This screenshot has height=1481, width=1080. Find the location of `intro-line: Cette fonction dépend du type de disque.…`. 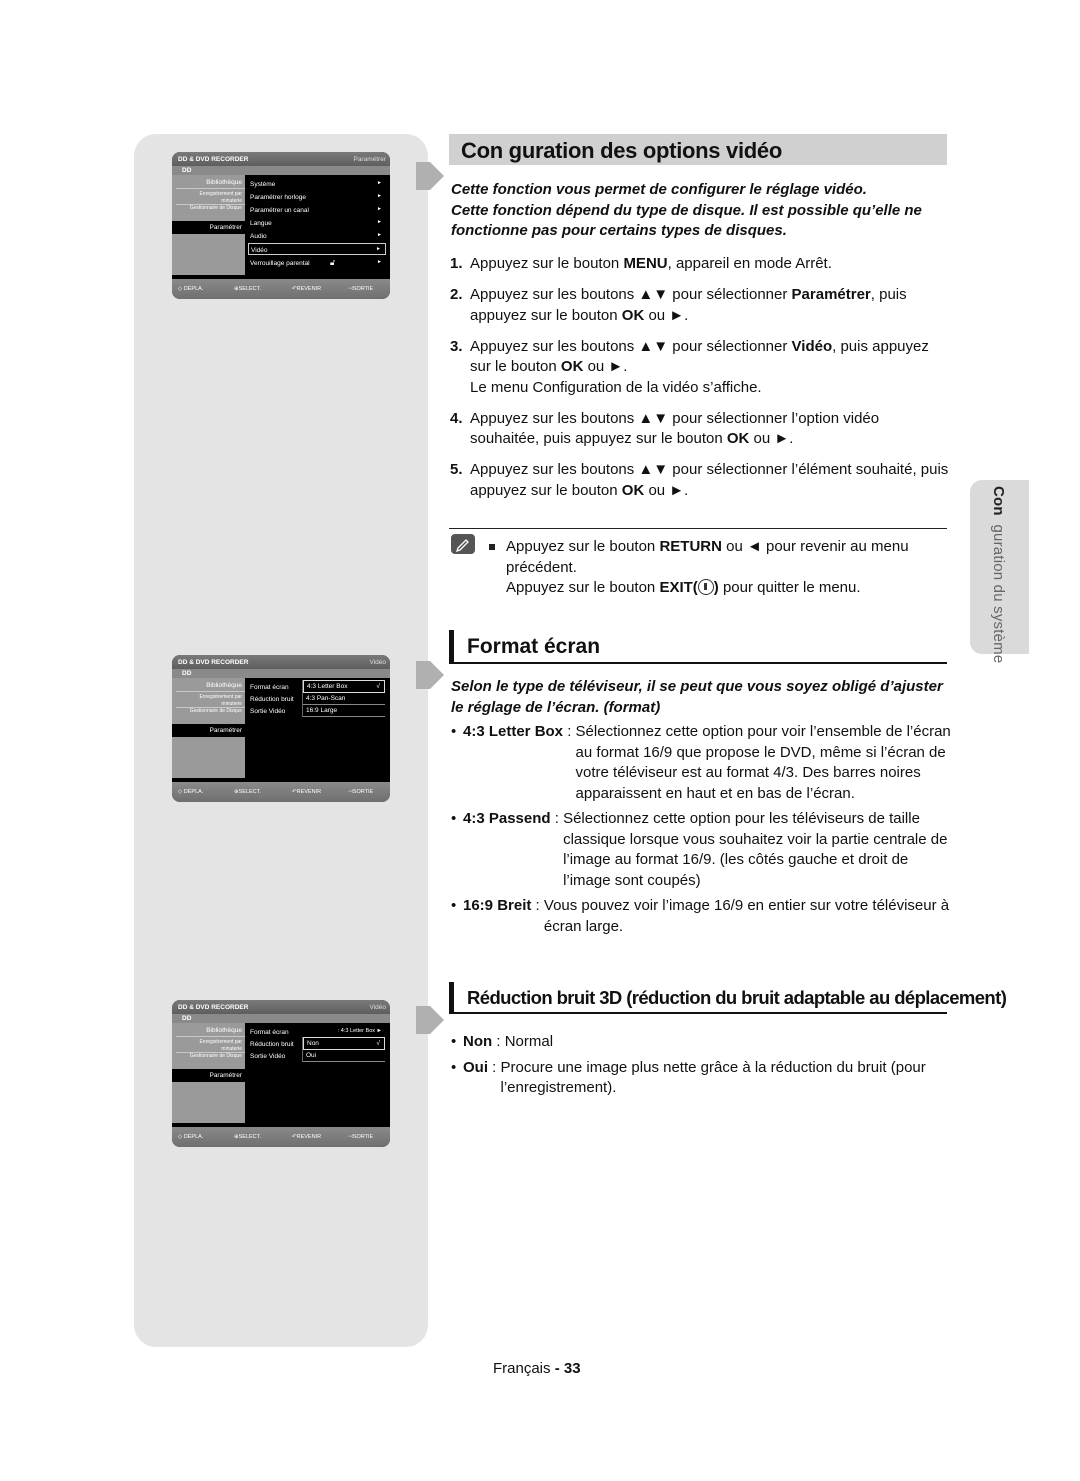

intro-line: Cette fonction dépend du type de disque.… is located at coordinates (686, 220).